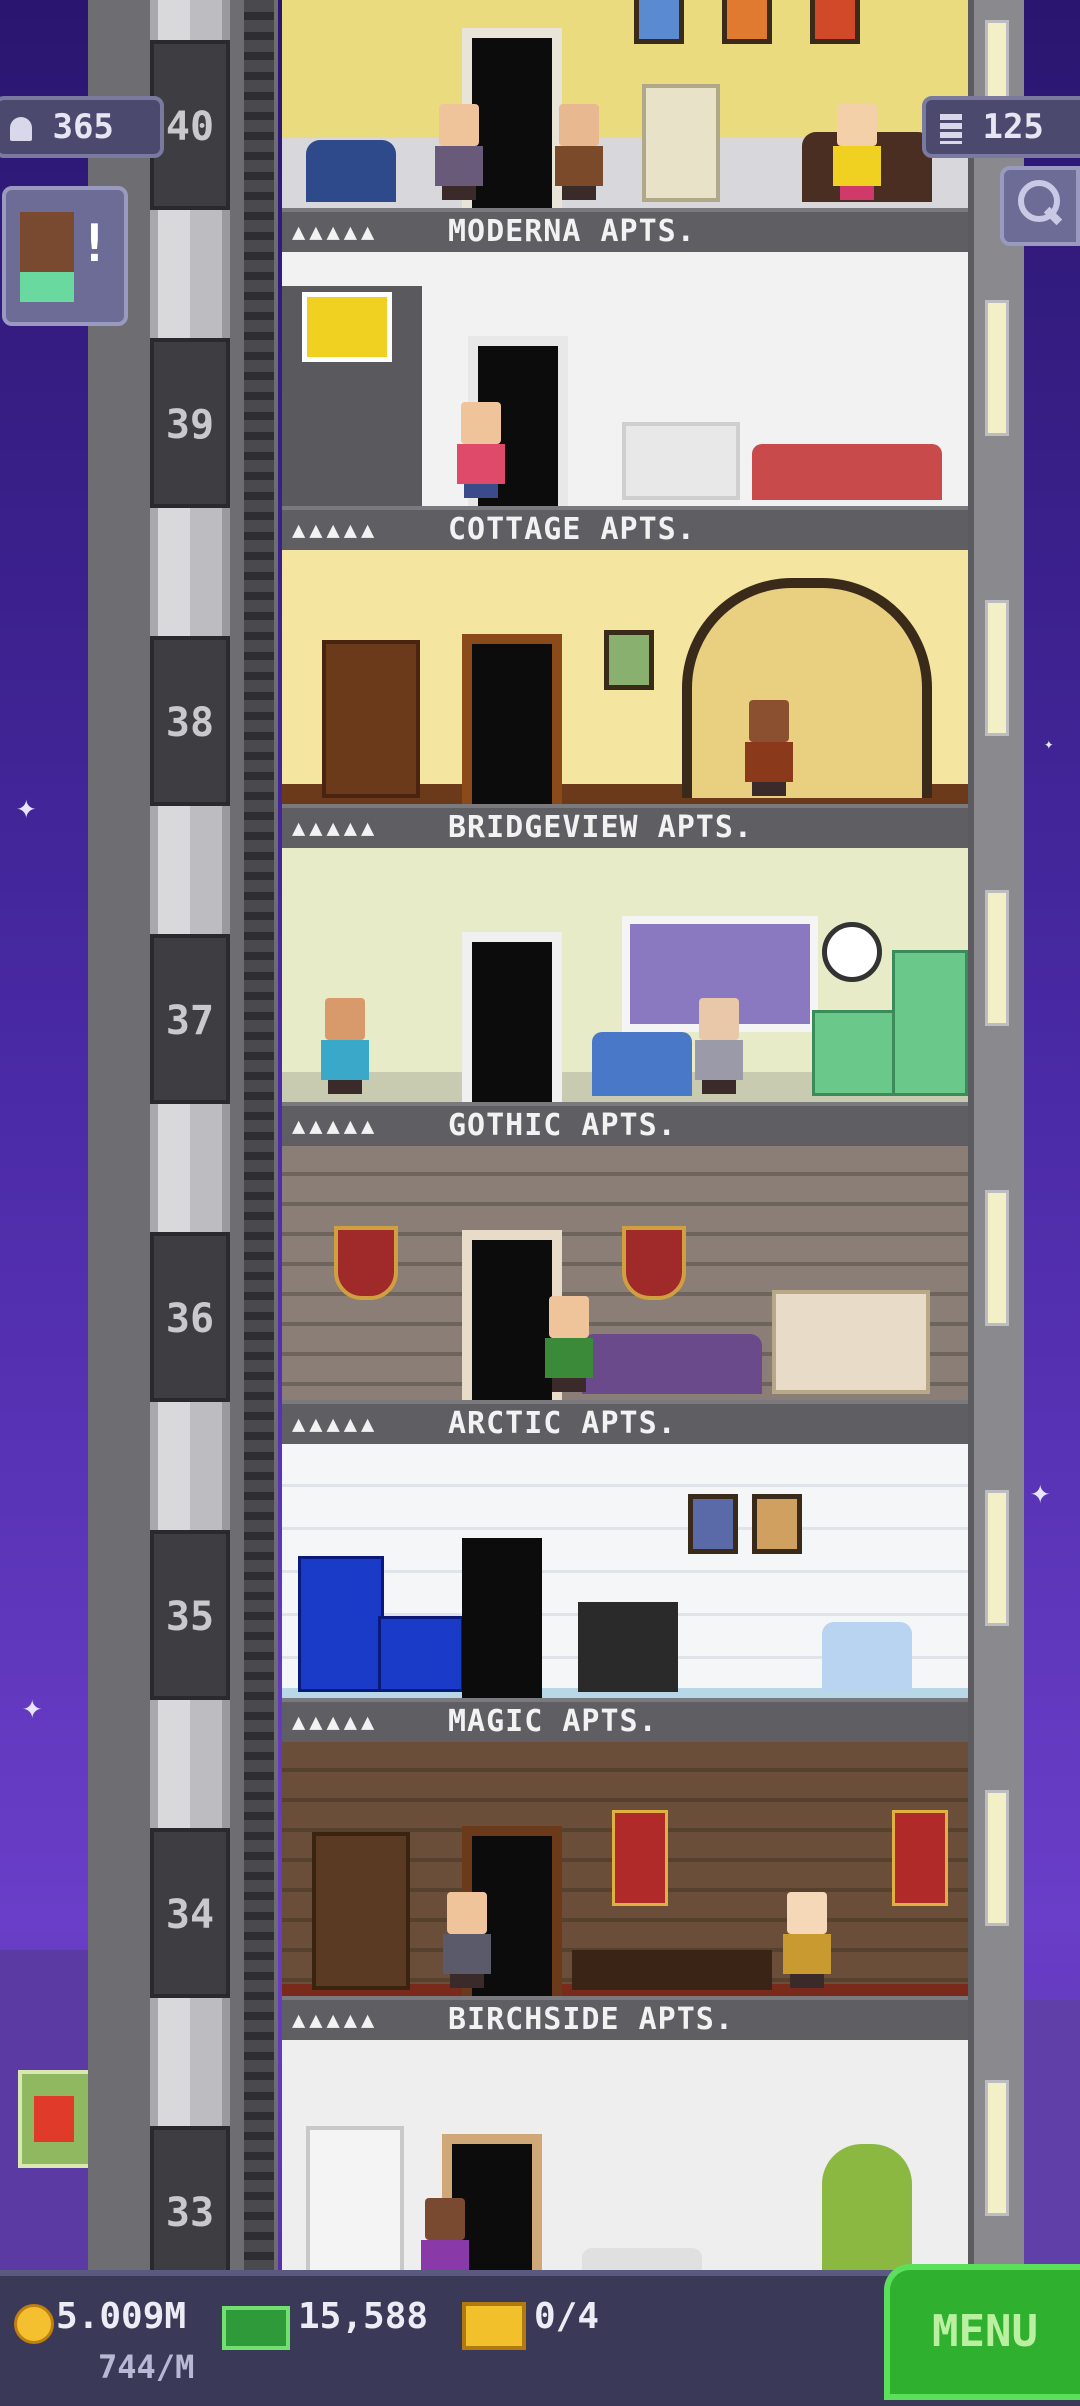 The width and height of the screenshot is (1080, 2406). Describe the element at coordinates (190, 423) in the screenshot. I see `floor-number-panel: 39` at that location.